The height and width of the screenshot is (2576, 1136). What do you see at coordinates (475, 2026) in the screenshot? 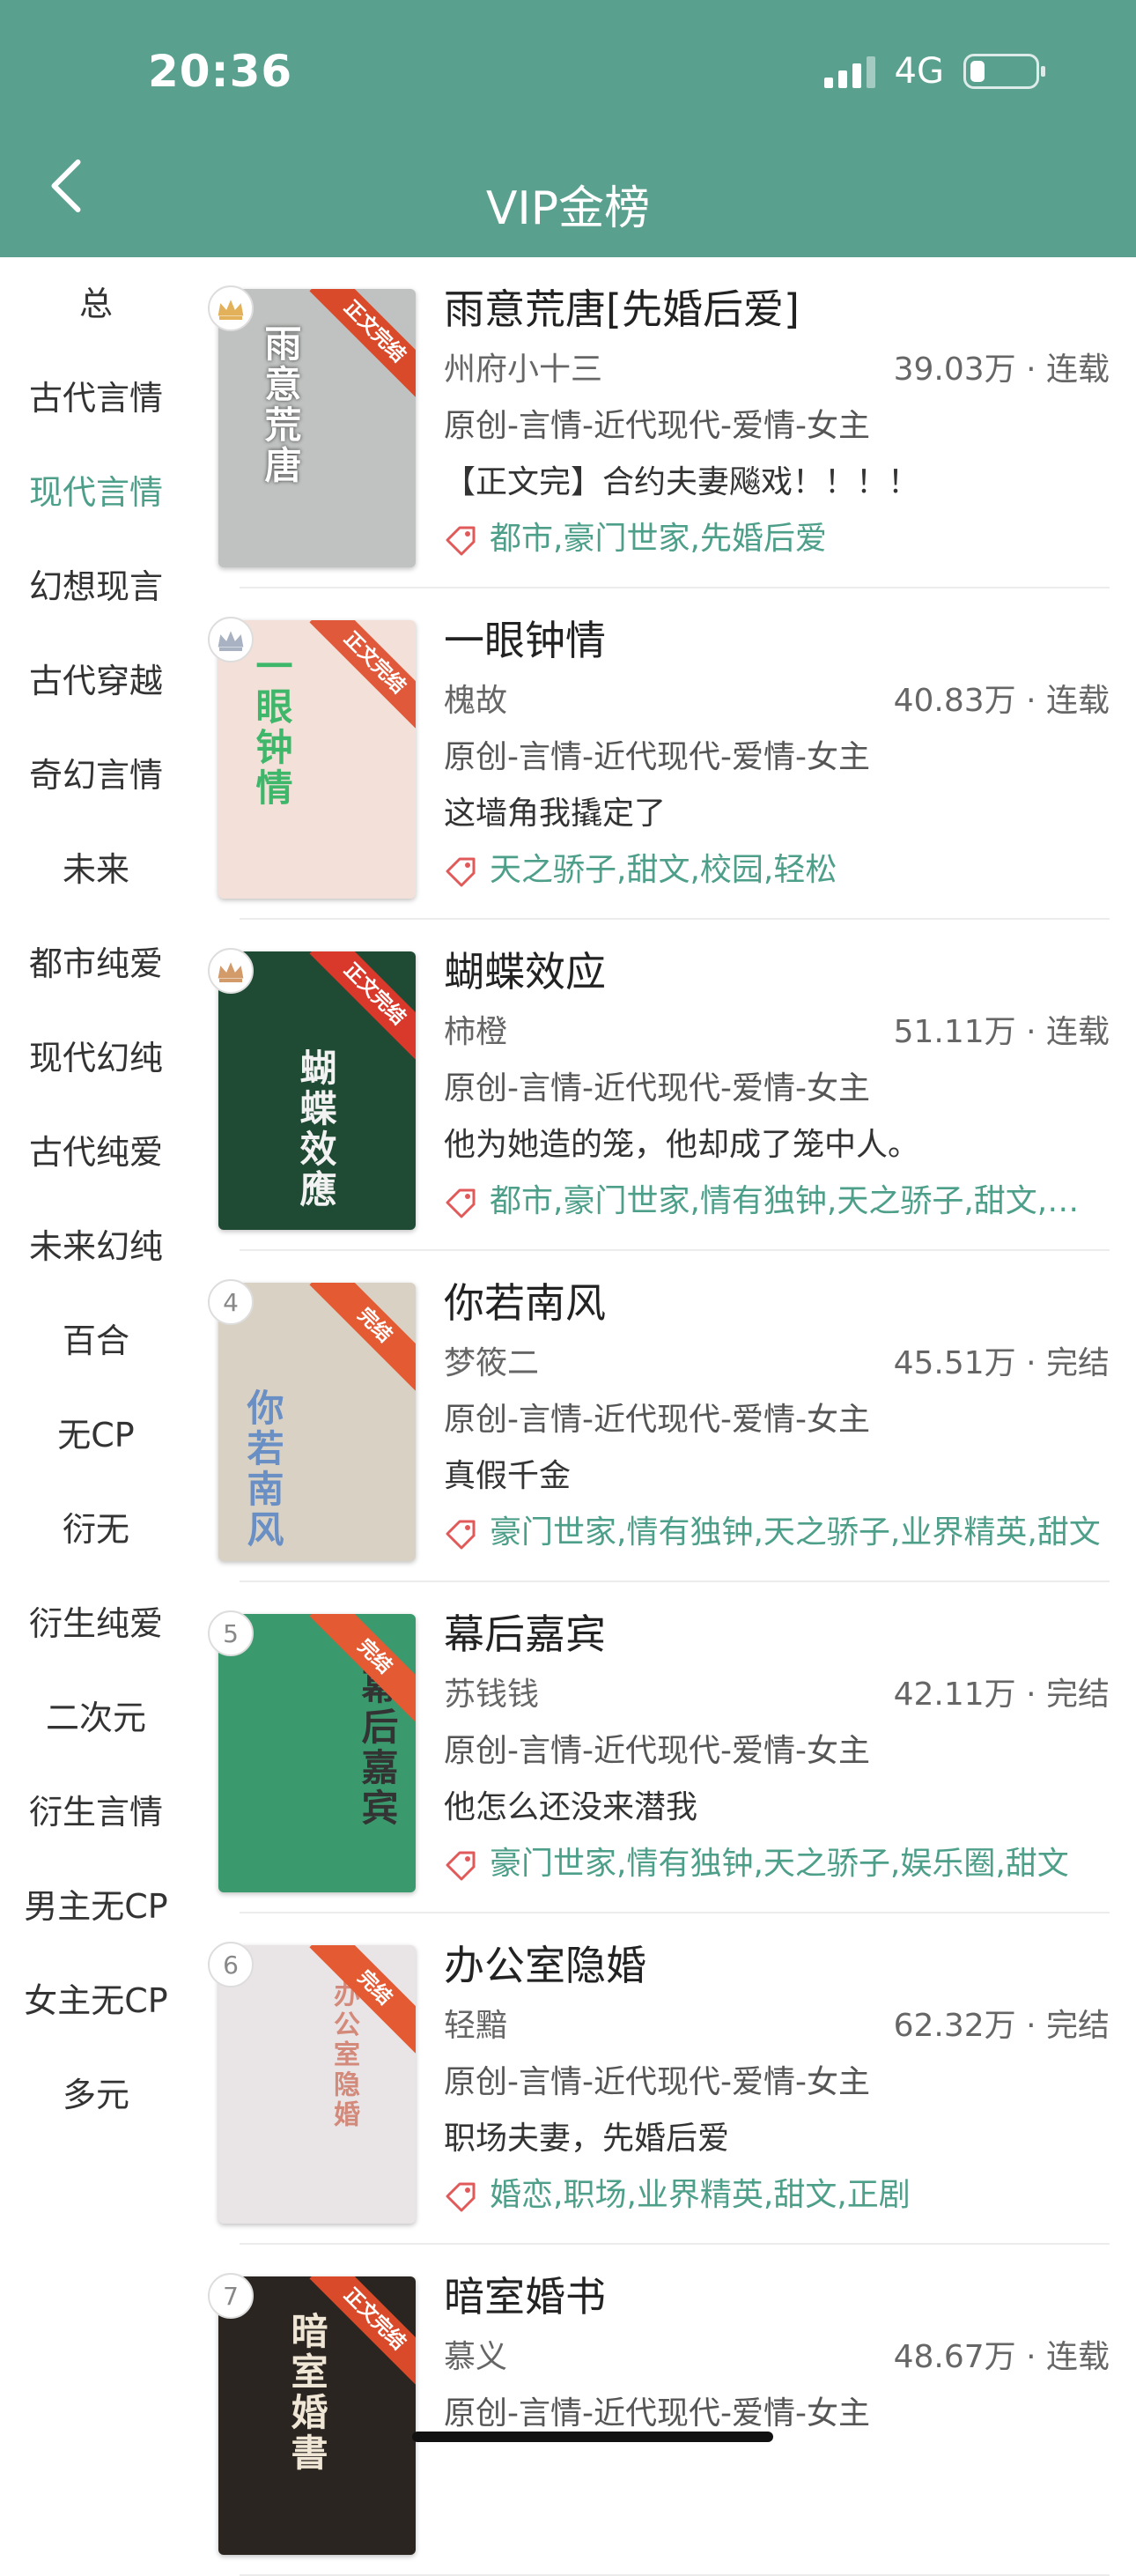
I see `book-author: 轻黯` at bounding box center [475, 2026].